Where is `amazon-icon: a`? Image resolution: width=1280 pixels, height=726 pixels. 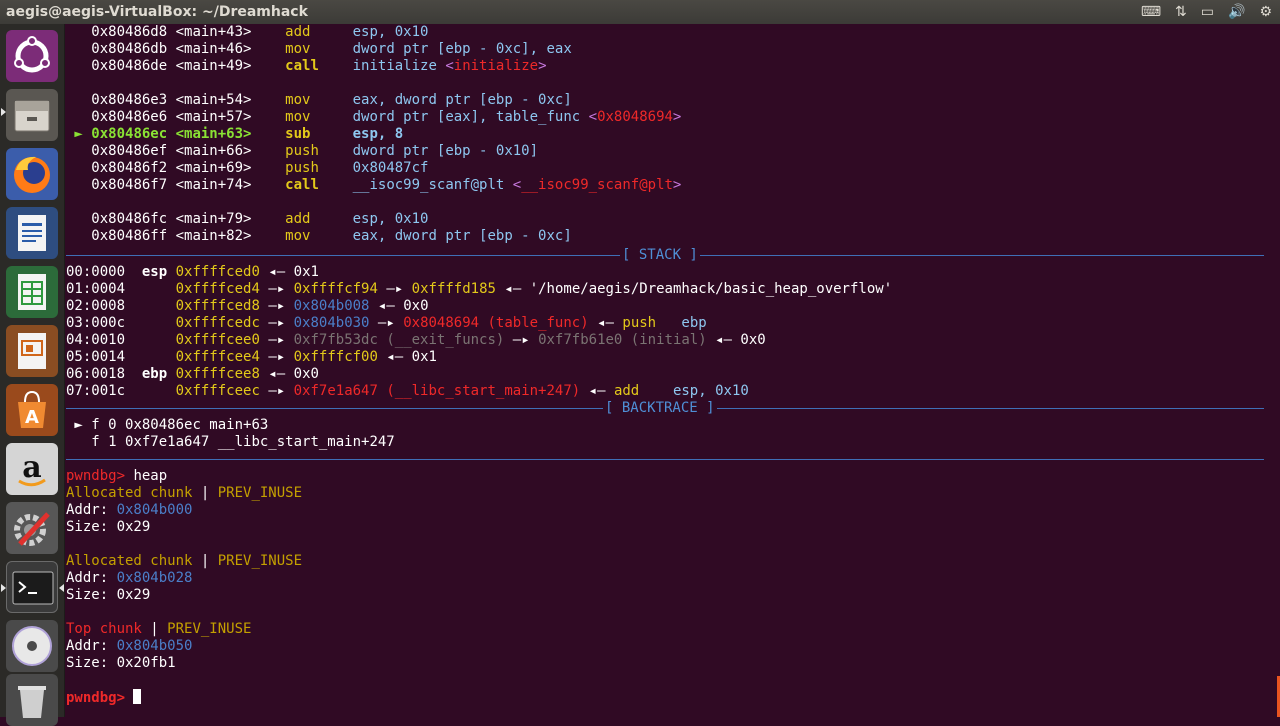 amazon-icon: a is located at coordinates (32, 469).